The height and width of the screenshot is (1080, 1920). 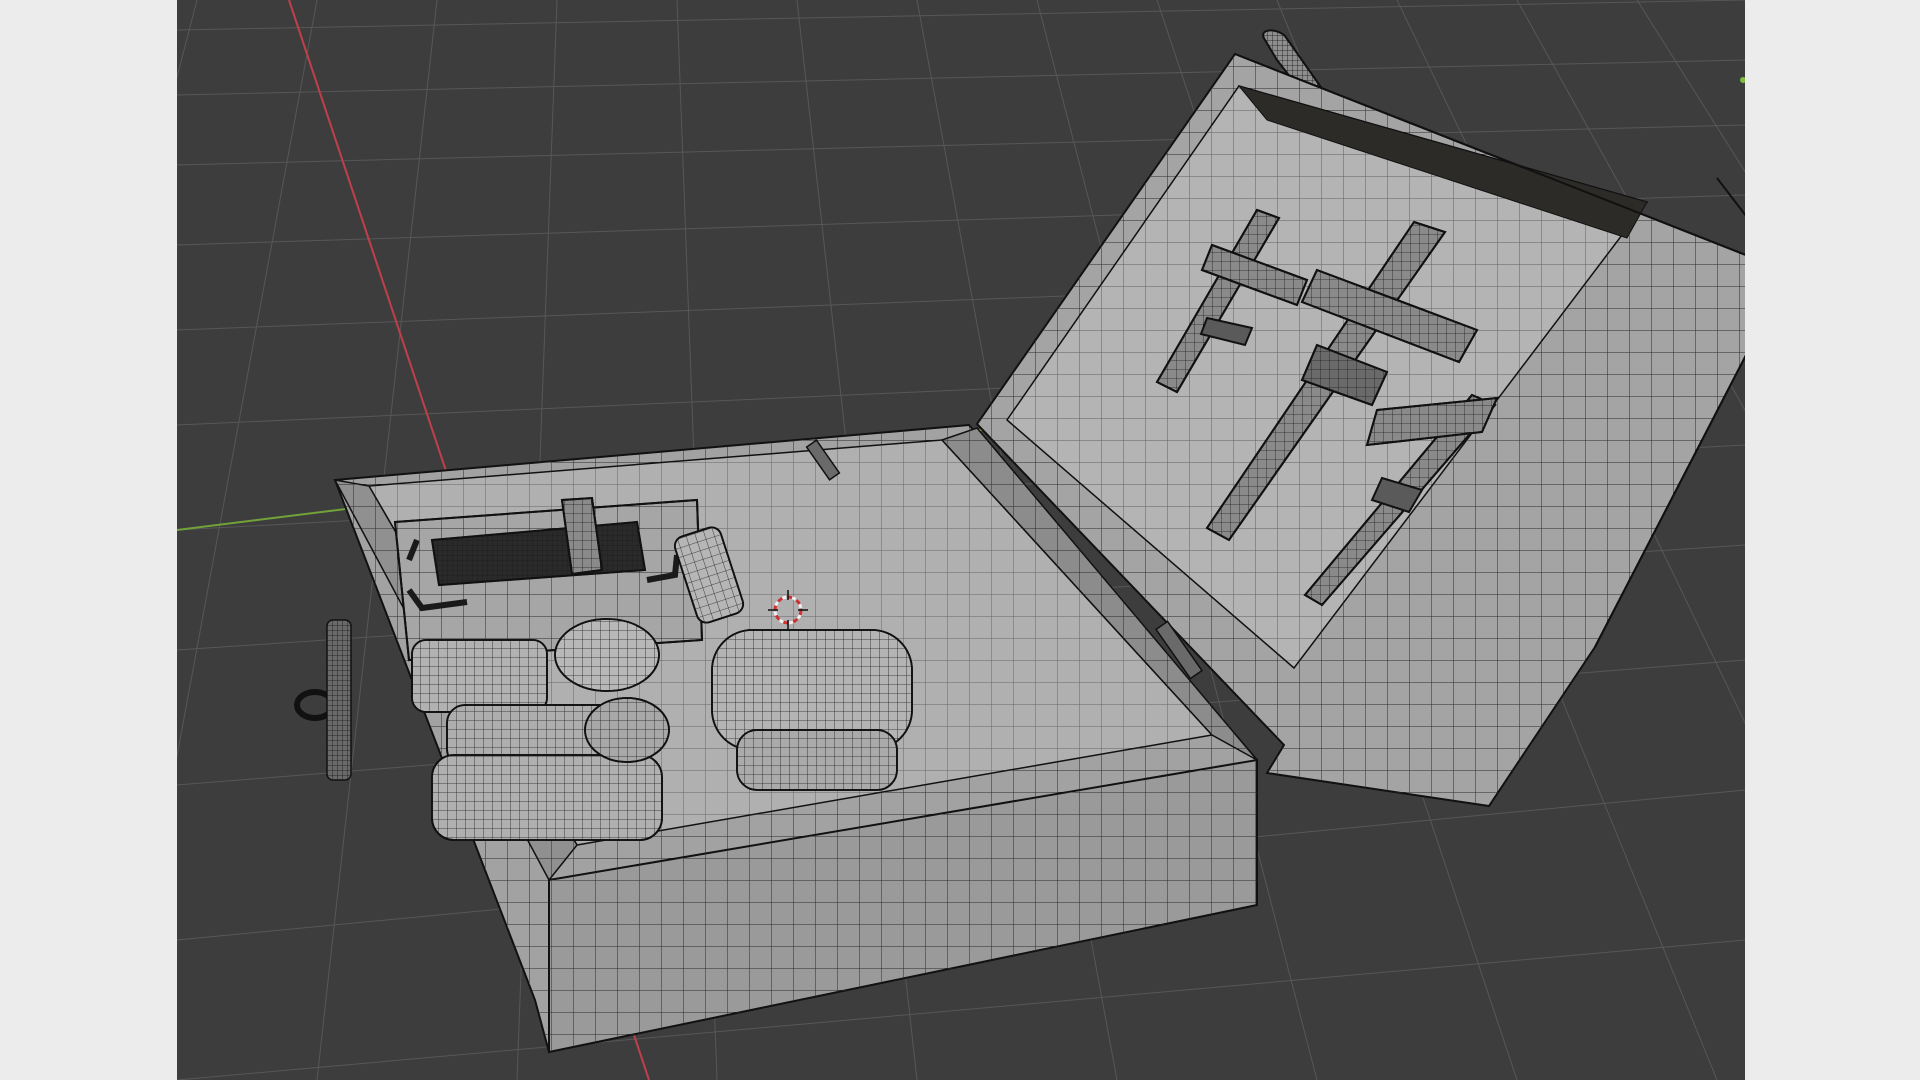 I want to click on letterbox-right, so click(x=1832, y=540).